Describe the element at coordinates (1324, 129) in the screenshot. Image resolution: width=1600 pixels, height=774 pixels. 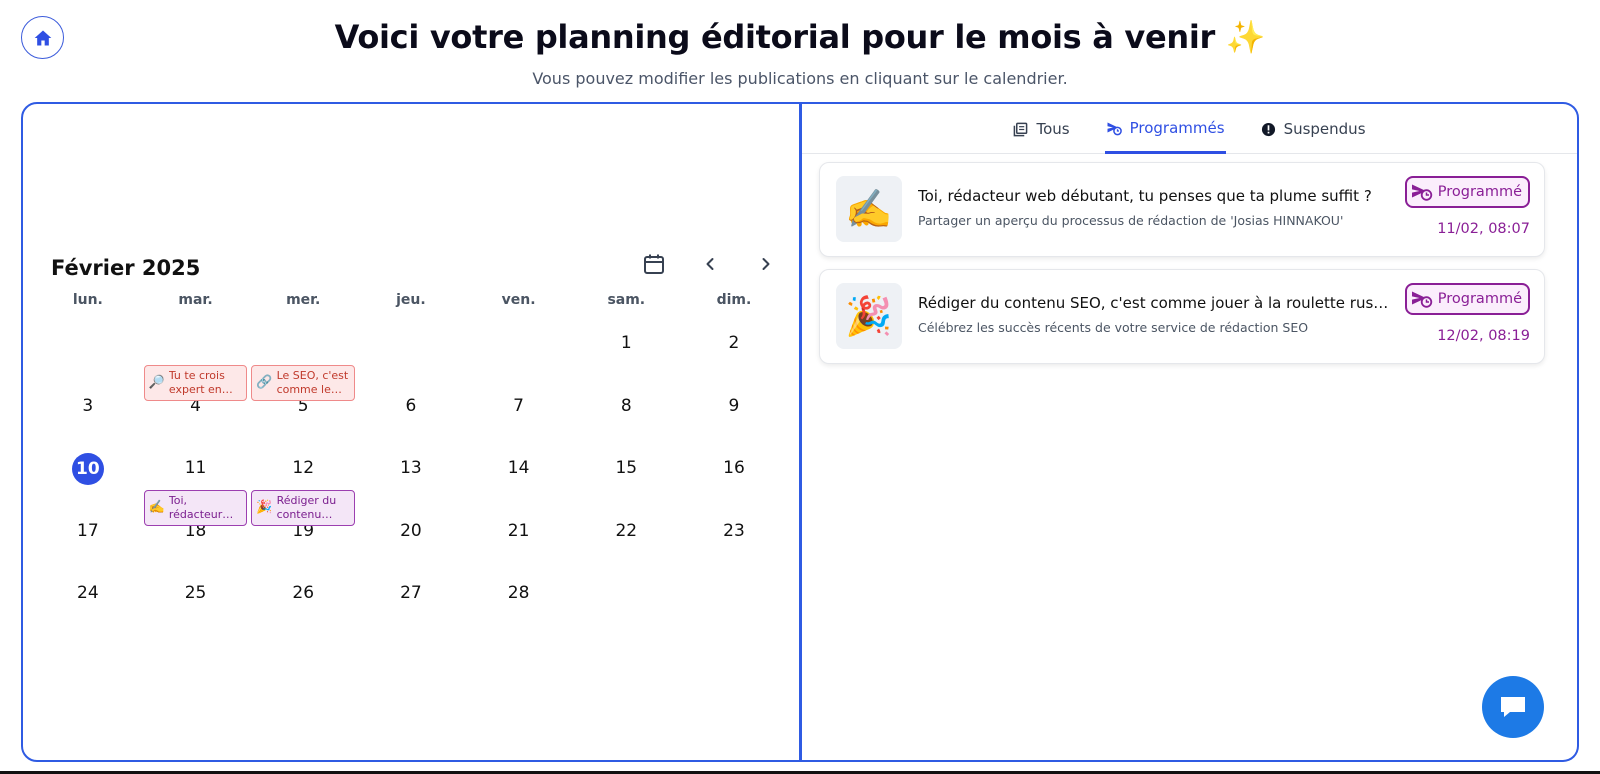
I see `tab-label: Suspendus` at that location.